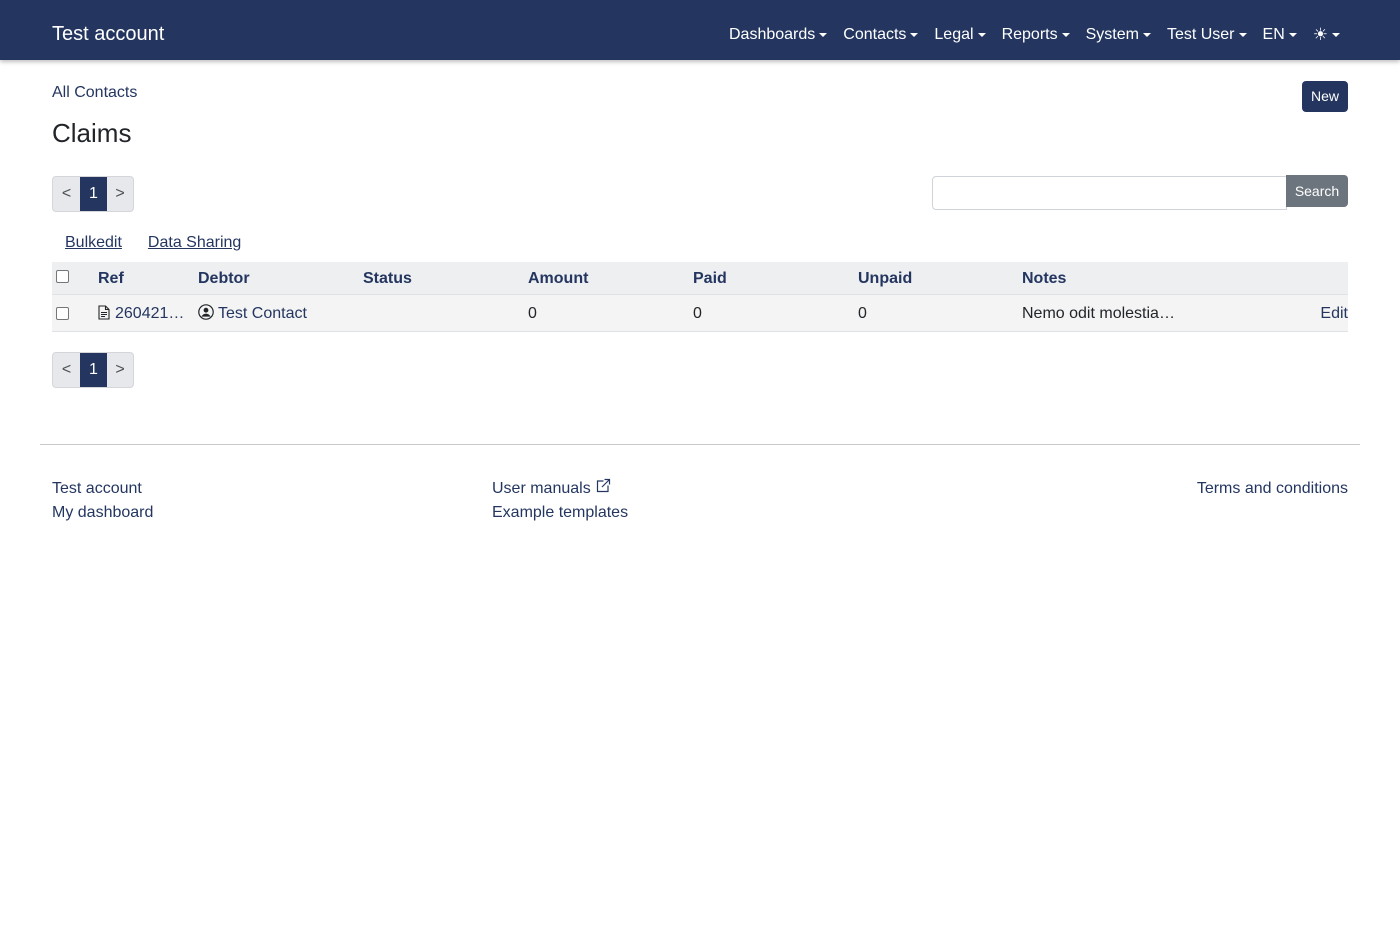  I want to click on nav-dashboards-label: Dashboards, so click(772, 34).